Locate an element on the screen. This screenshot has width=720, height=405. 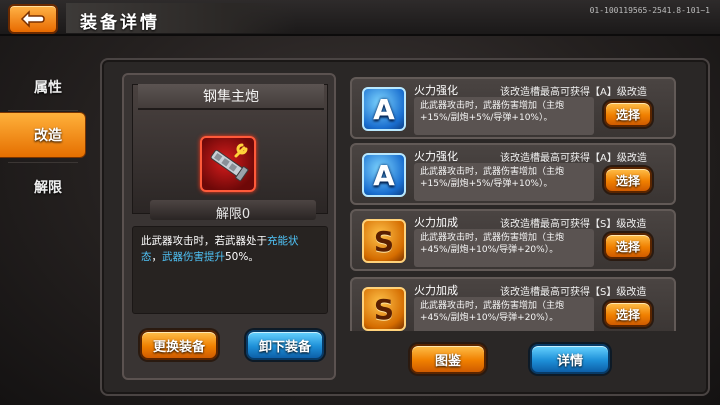
weapon-name: 钢隼主炮 is located at coordinates (231, 97).